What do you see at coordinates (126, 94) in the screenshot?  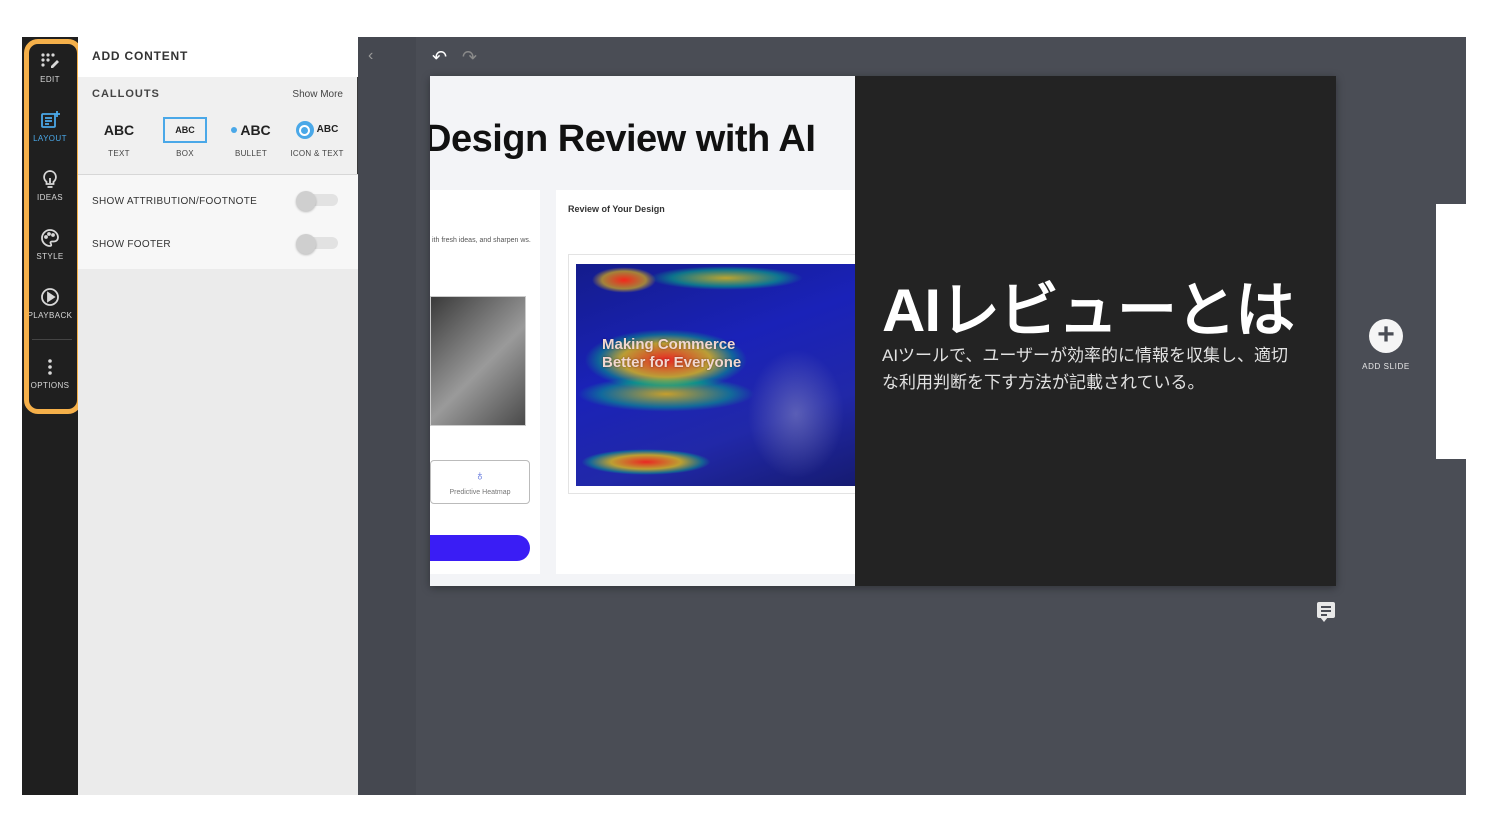 I see `section-title: CALLOUTS` at bounding box center [126, 94].